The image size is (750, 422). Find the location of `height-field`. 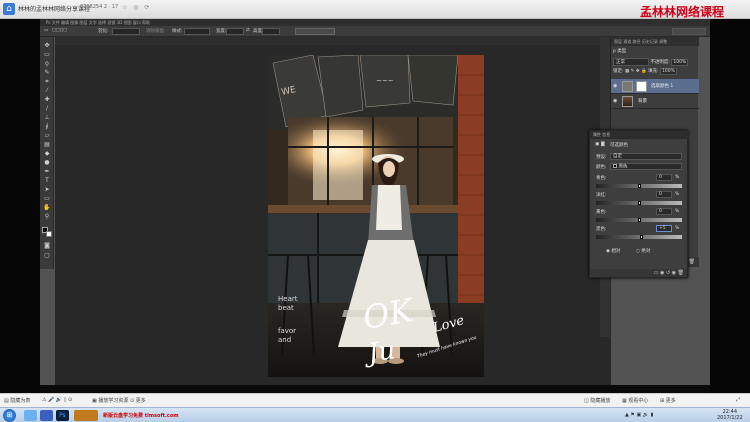

height-field is located at coordinates (271, 31).